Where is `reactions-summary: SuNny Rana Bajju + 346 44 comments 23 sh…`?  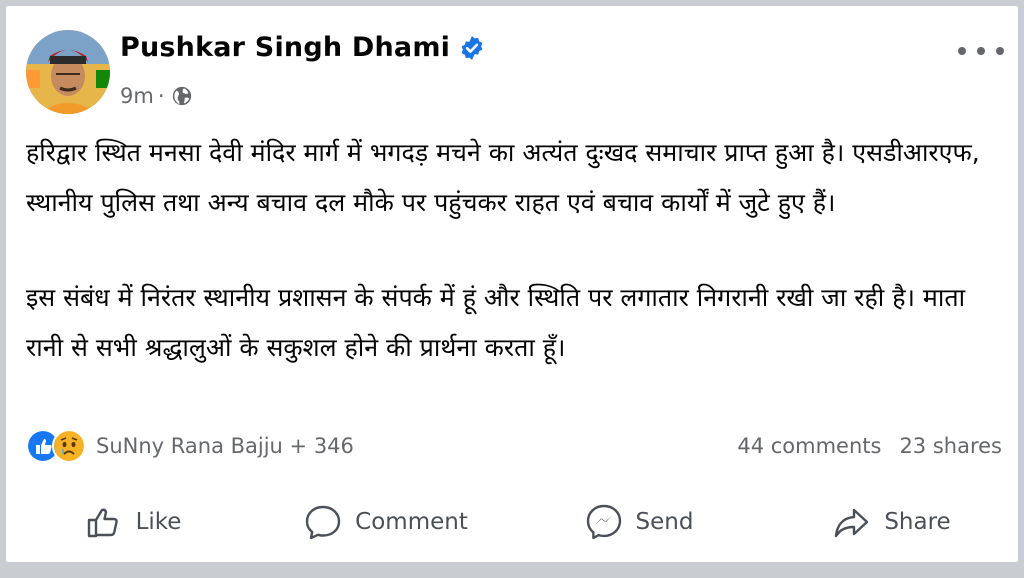
reactions-summary: SuNny Rana Bajju + 346 44 comments 23 sh… is located at coordinates (514, 446).